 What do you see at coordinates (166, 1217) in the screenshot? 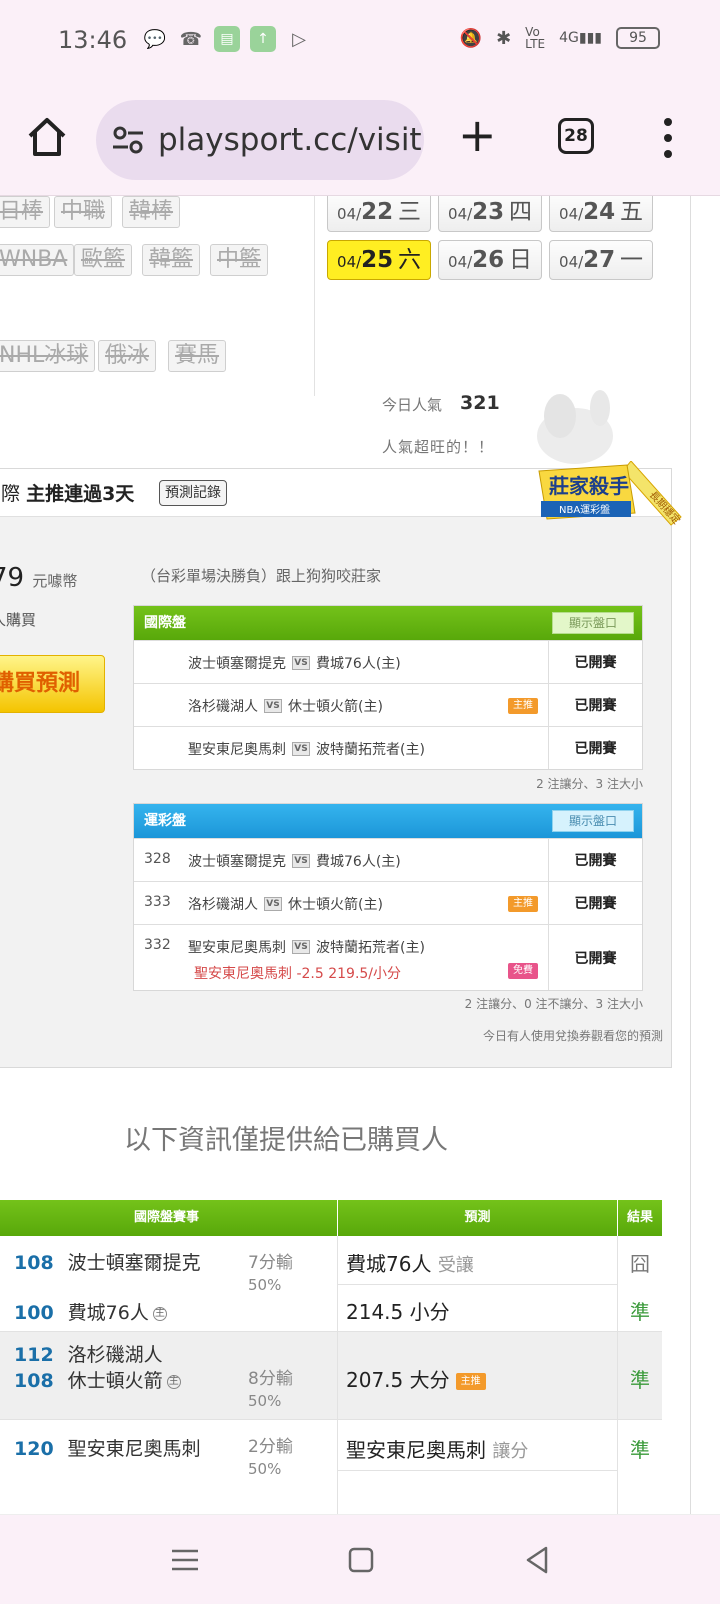
I see `header-game: 國際盤賽事` at bounding box center [166, 1217].